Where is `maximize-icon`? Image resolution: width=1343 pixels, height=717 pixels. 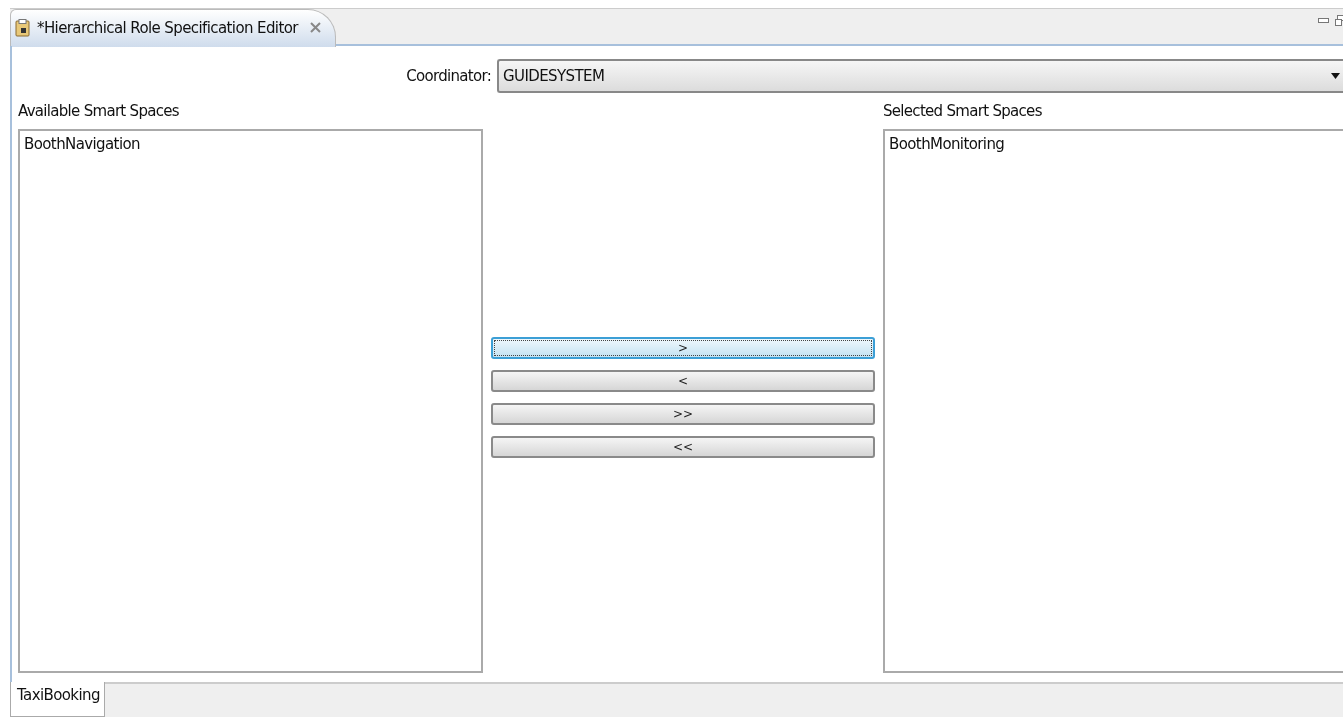 maximize-icon is located at coordinates (1339, 20).